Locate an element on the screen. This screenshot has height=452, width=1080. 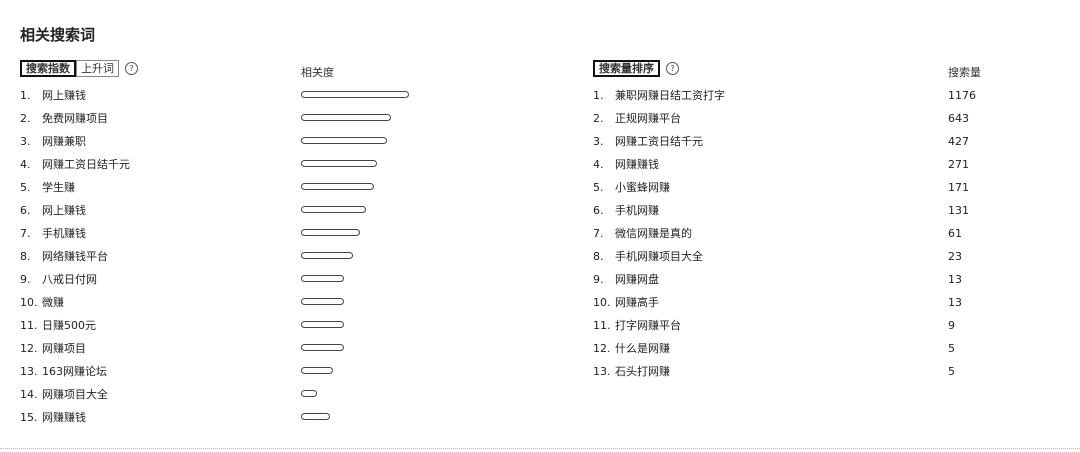
keyword-link: 网赚项目 is located at coordinates (64, 349).